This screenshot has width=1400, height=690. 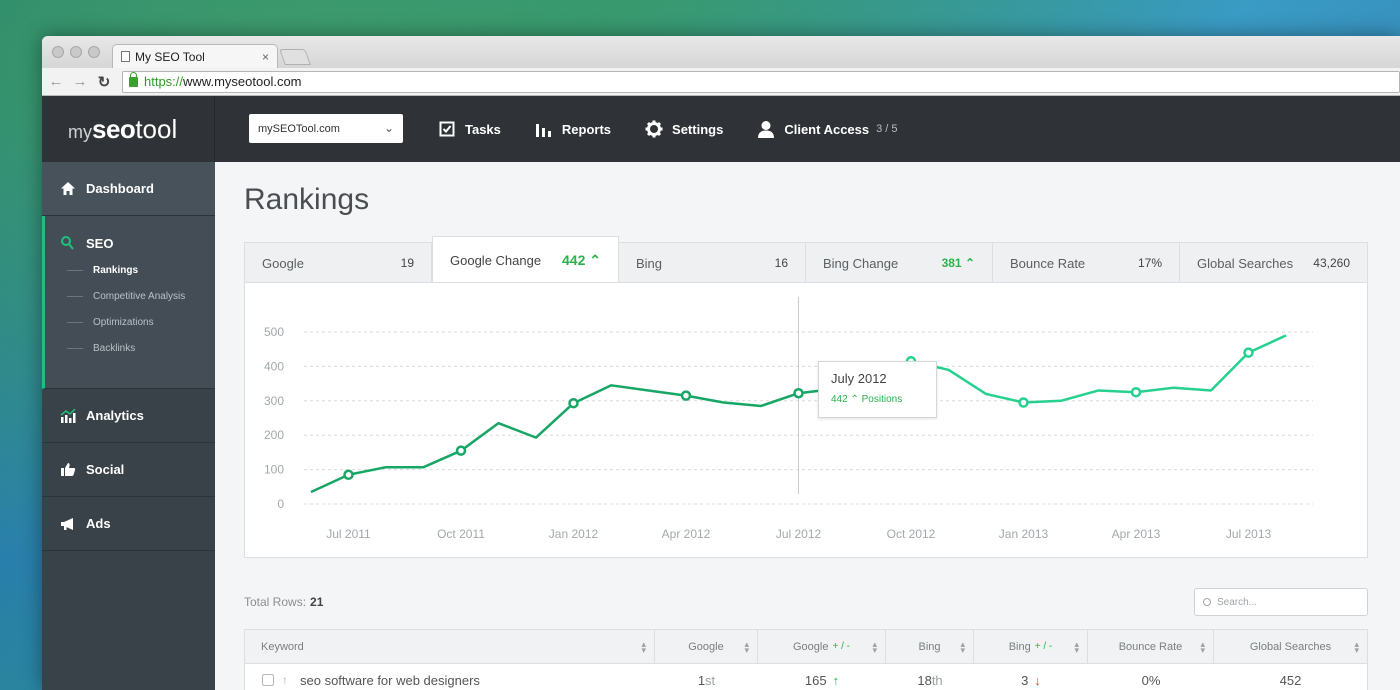 I want to click on nav-settings-label: Settings, so click(x=698, y=129).